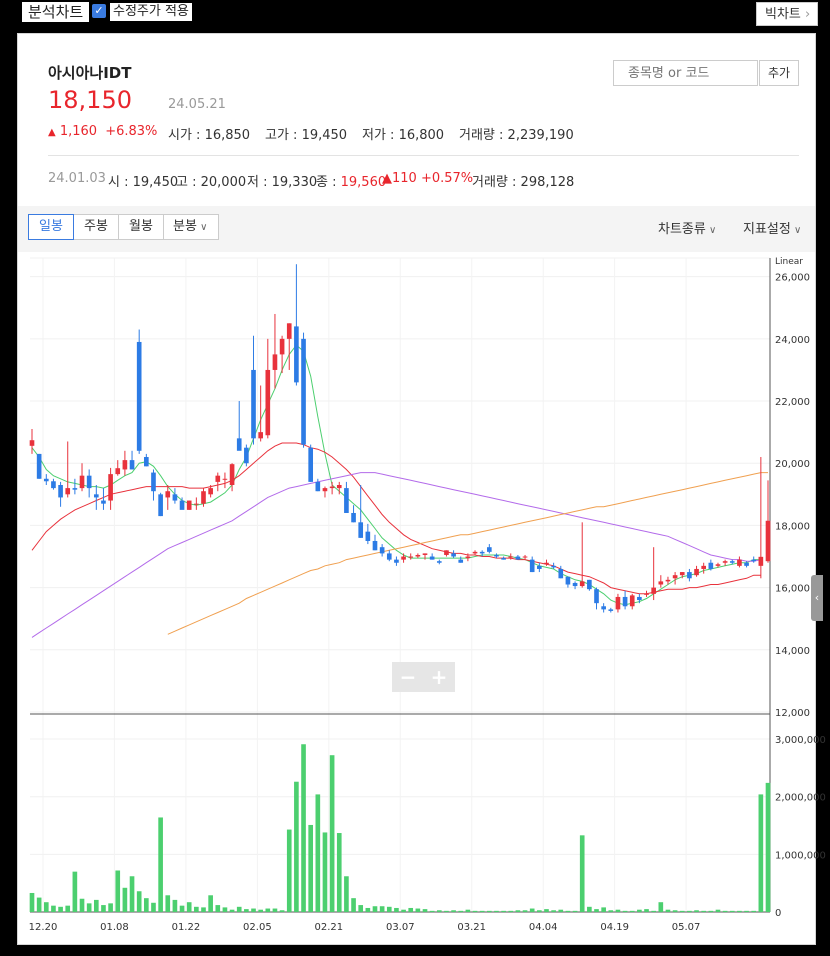 The height and width of the screenshot is (956, 830). What do you see at coordinates (329, 927) in the screenshot?
I see `date-tick-label: 02.21` at bounding box center [329, 927].